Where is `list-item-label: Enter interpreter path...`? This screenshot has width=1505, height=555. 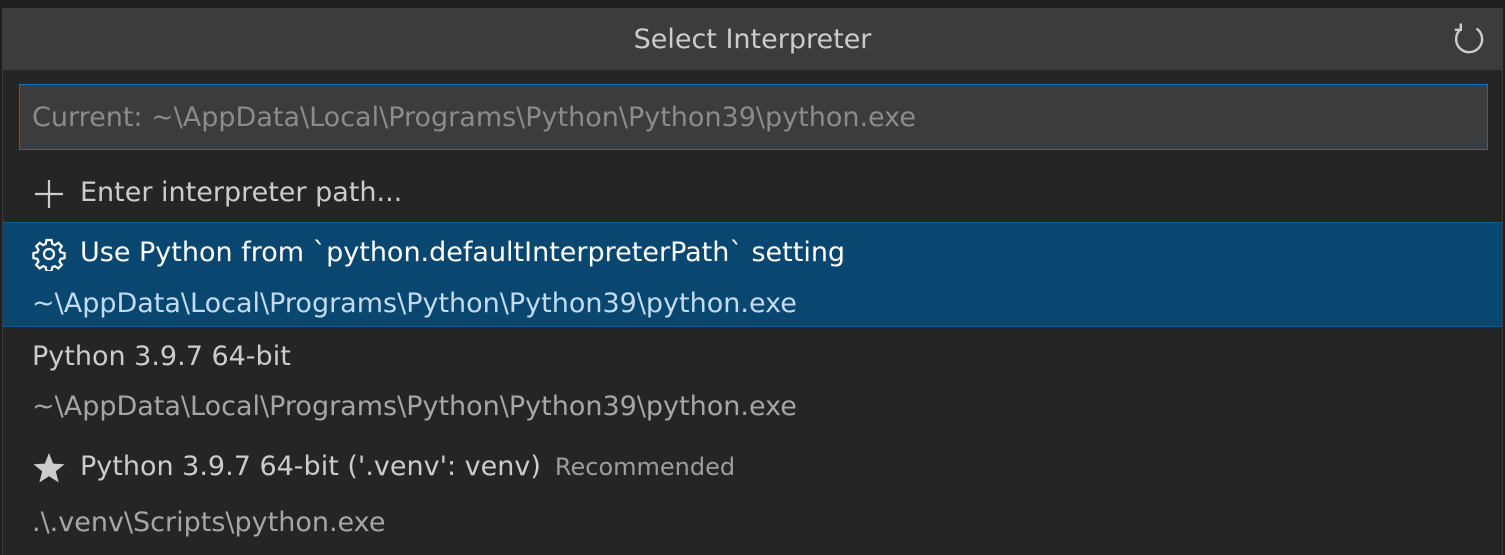
list-item-label: Enter interpreter path... is located at coordinates (241, 192).